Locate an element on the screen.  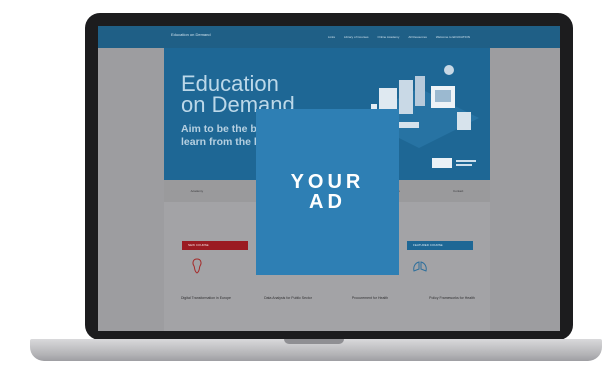
course-title: Digital Transformation in Europe is located at coordinates (206, 298).